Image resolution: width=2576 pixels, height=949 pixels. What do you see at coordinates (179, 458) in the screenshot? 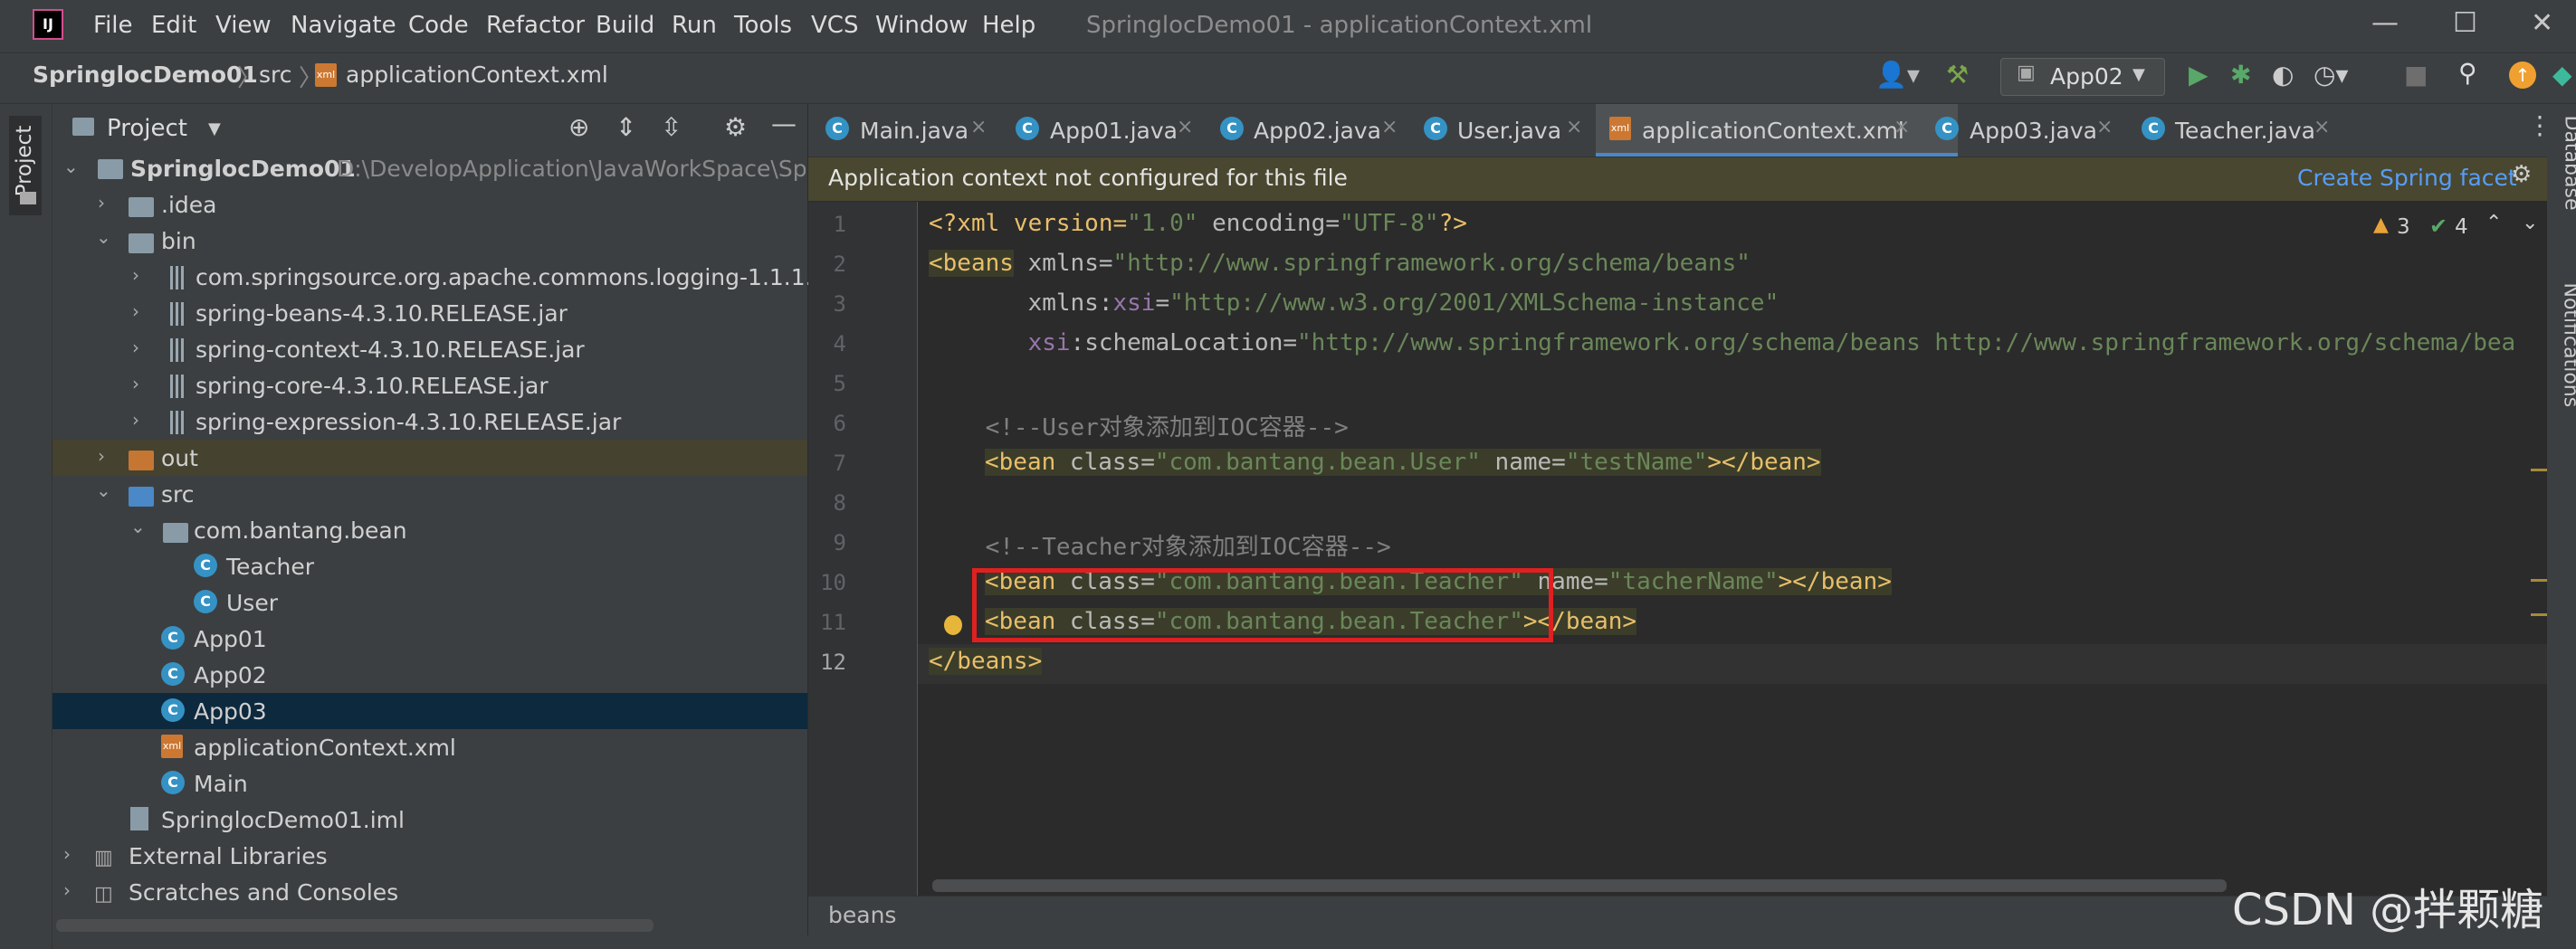
I see `tree-item-out: out` at bounding box center [179, 458].